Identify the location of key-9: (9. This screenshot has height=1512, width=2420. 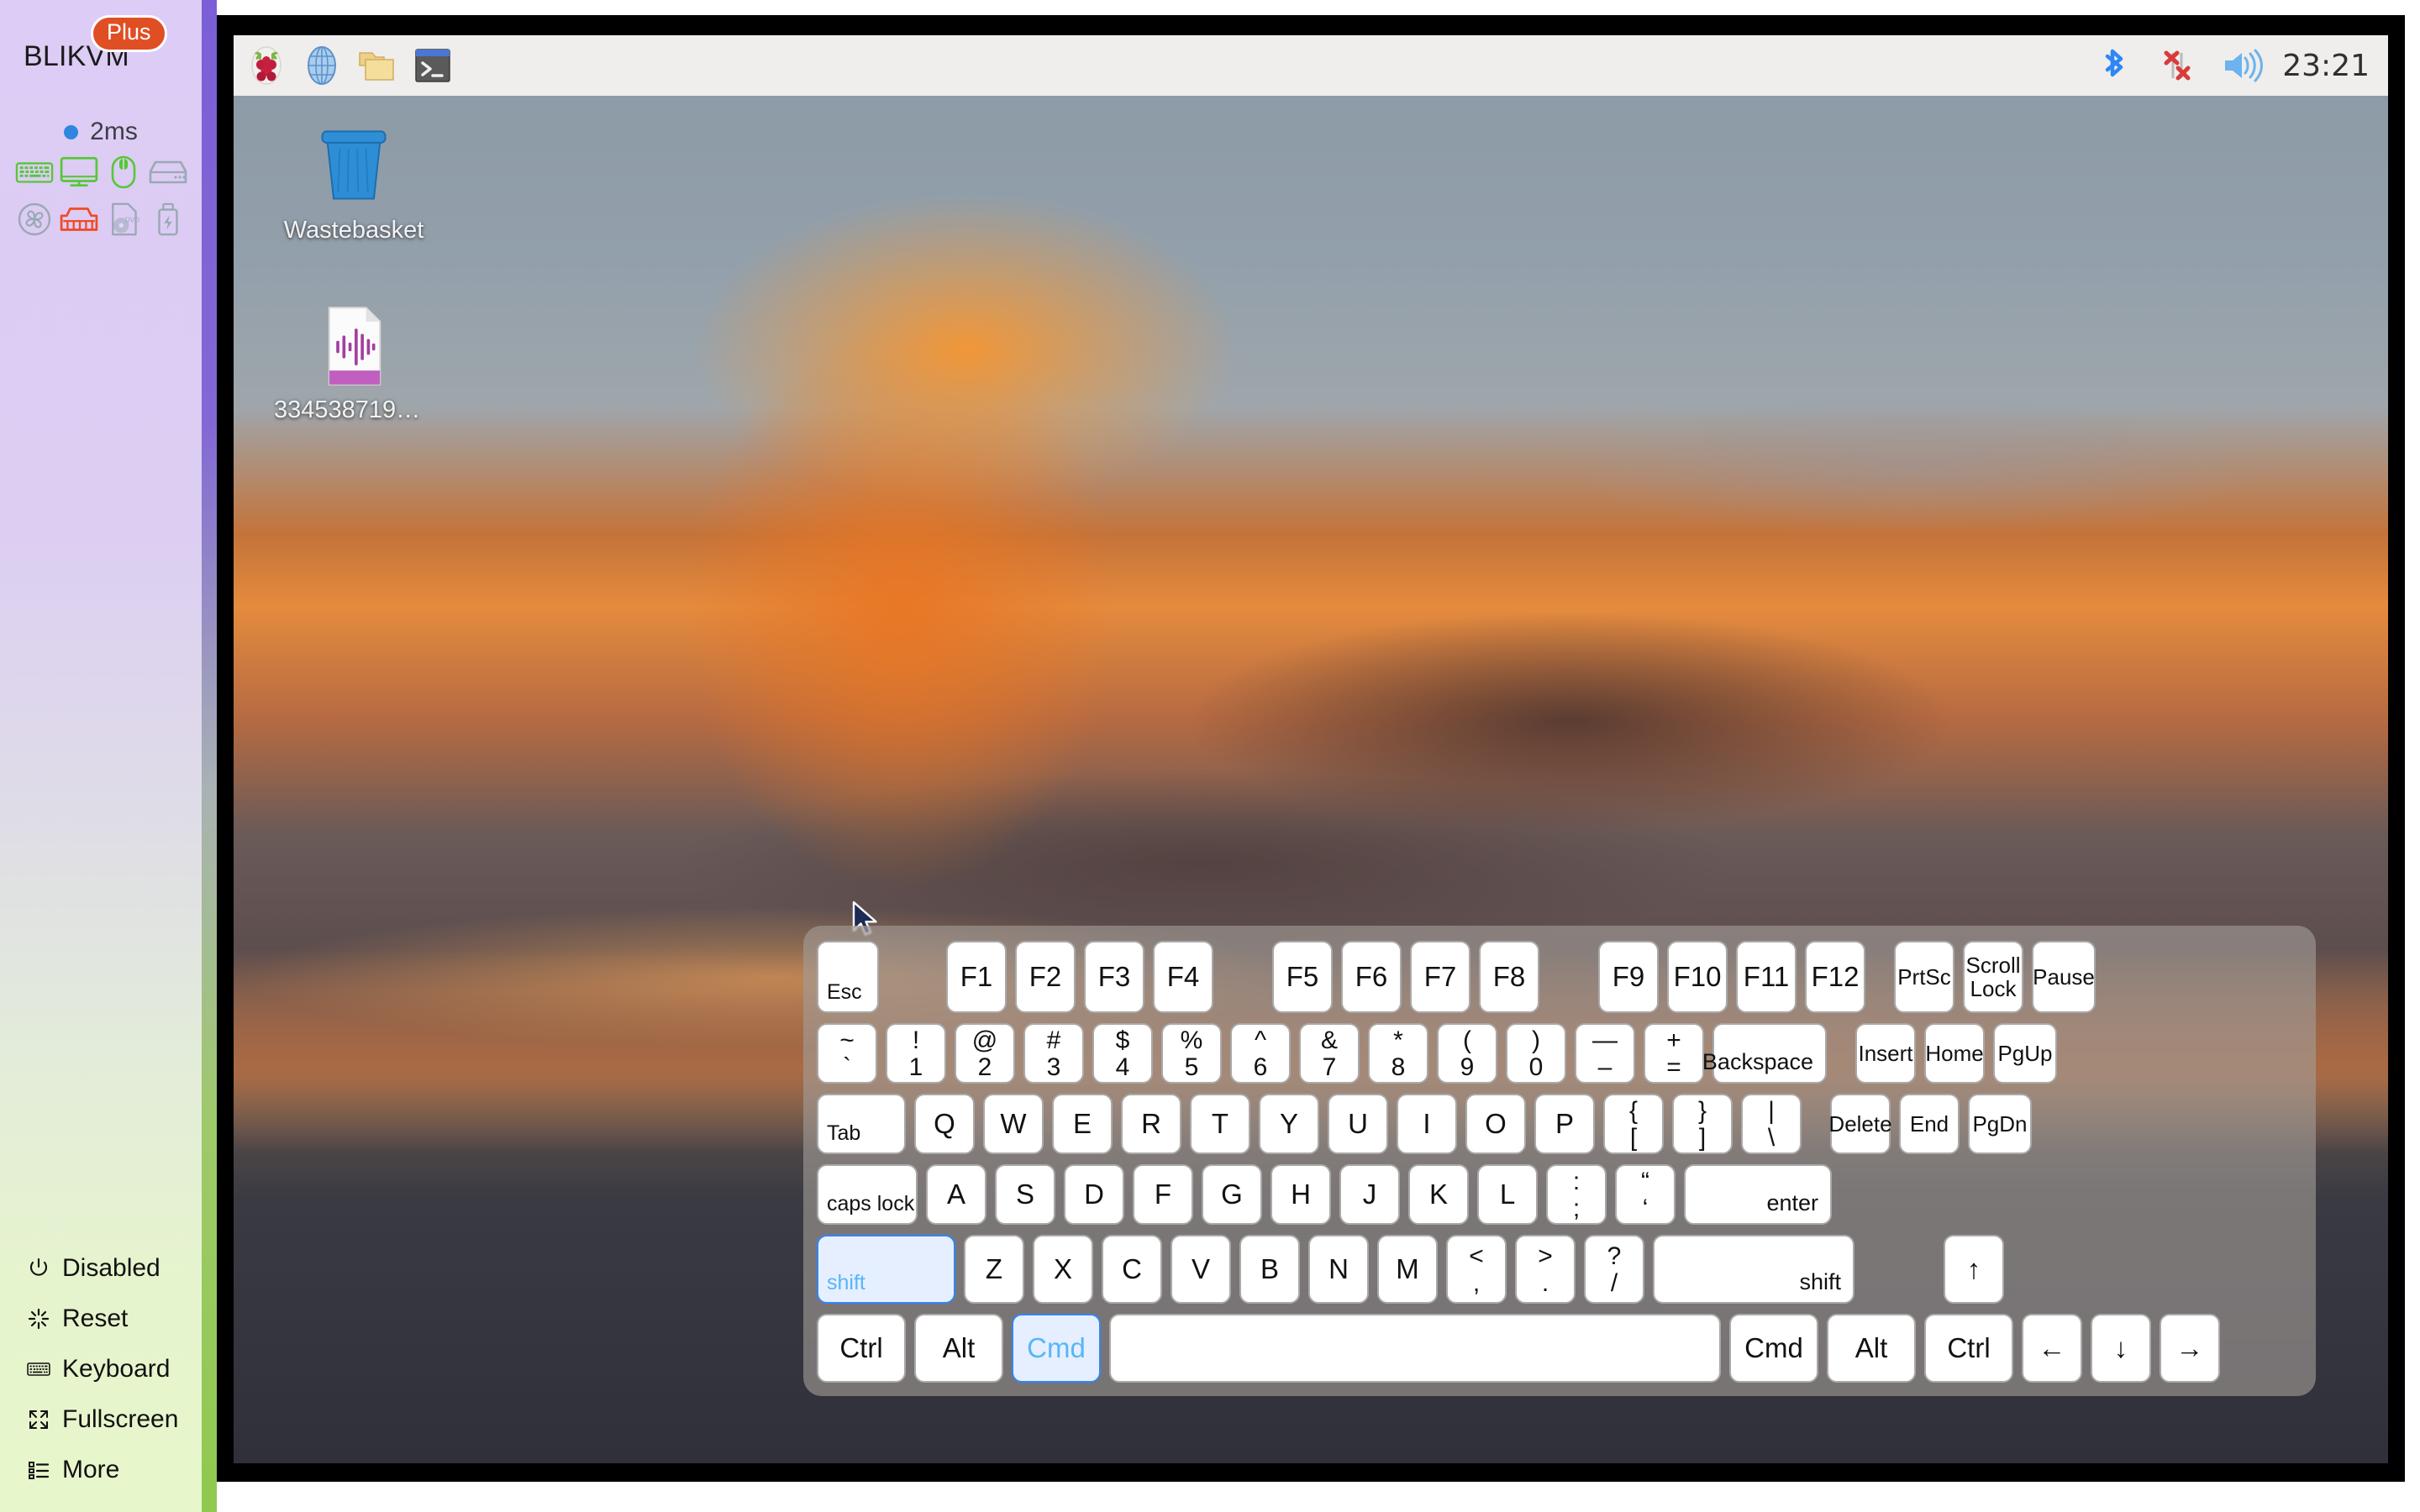
(1467, 1053).